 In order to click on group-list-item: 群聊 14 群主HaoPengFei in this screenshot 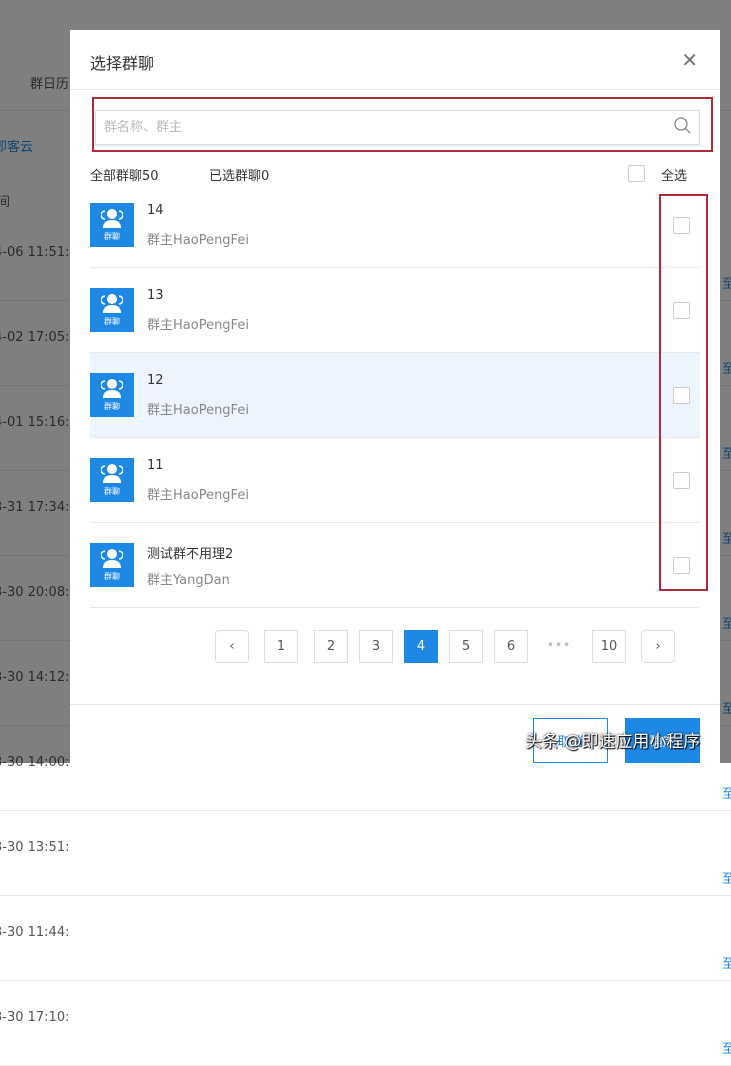, I will do `click(395, 225)`.